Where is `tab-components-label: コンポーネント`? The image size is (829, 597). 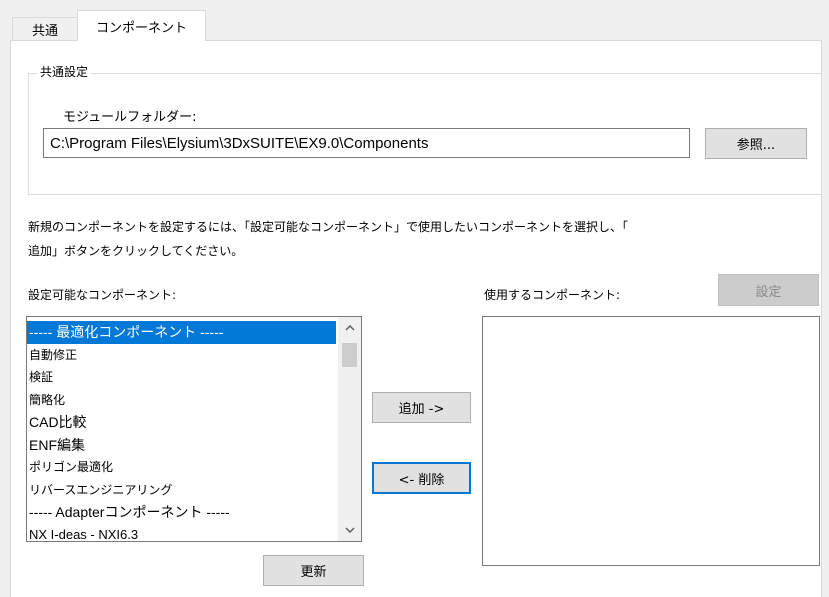
tab-components-label: コンポーネント is located at coordinates (141, 28).